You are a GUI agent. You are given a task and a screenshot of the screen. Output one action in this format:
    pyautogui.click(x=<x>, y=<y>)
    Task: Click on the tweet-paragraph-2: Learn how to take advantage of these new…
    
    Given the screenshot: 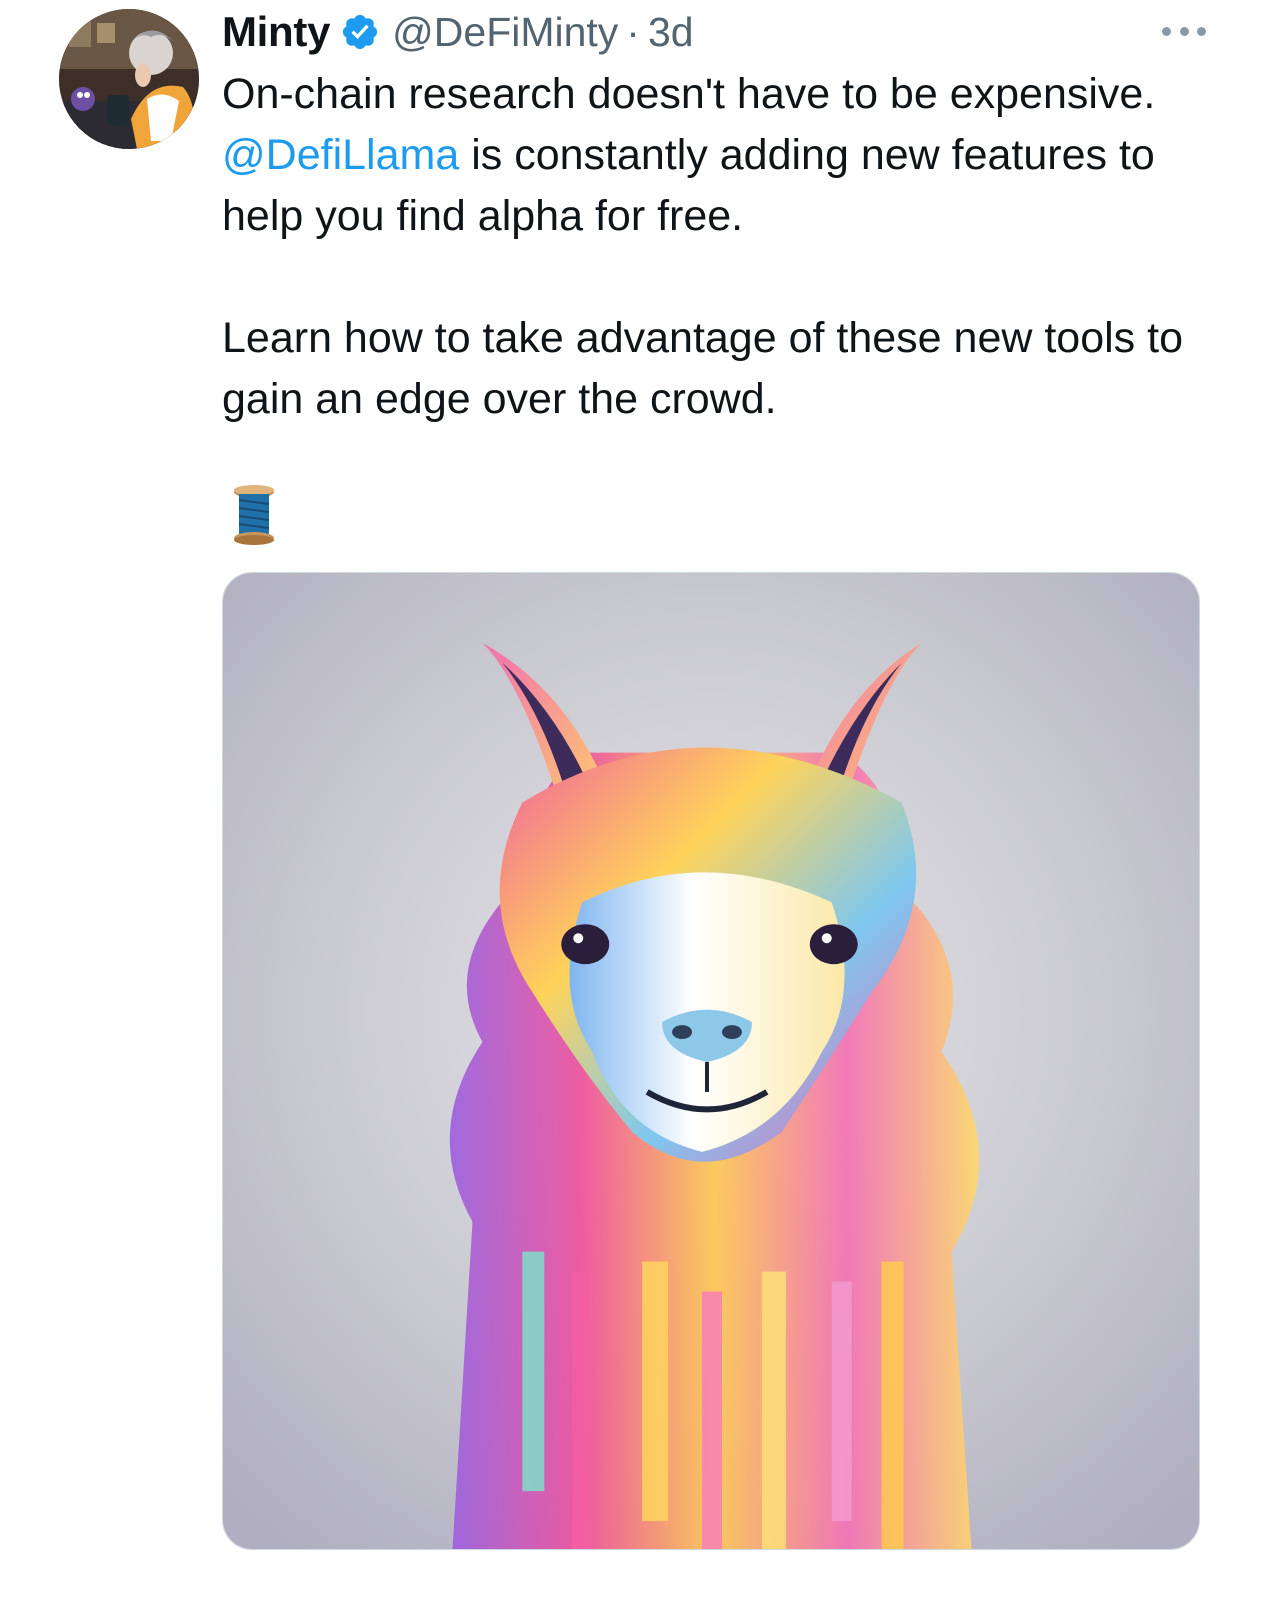 What is the action you would take?
    pyautogui.click(x=702, y=368)
    